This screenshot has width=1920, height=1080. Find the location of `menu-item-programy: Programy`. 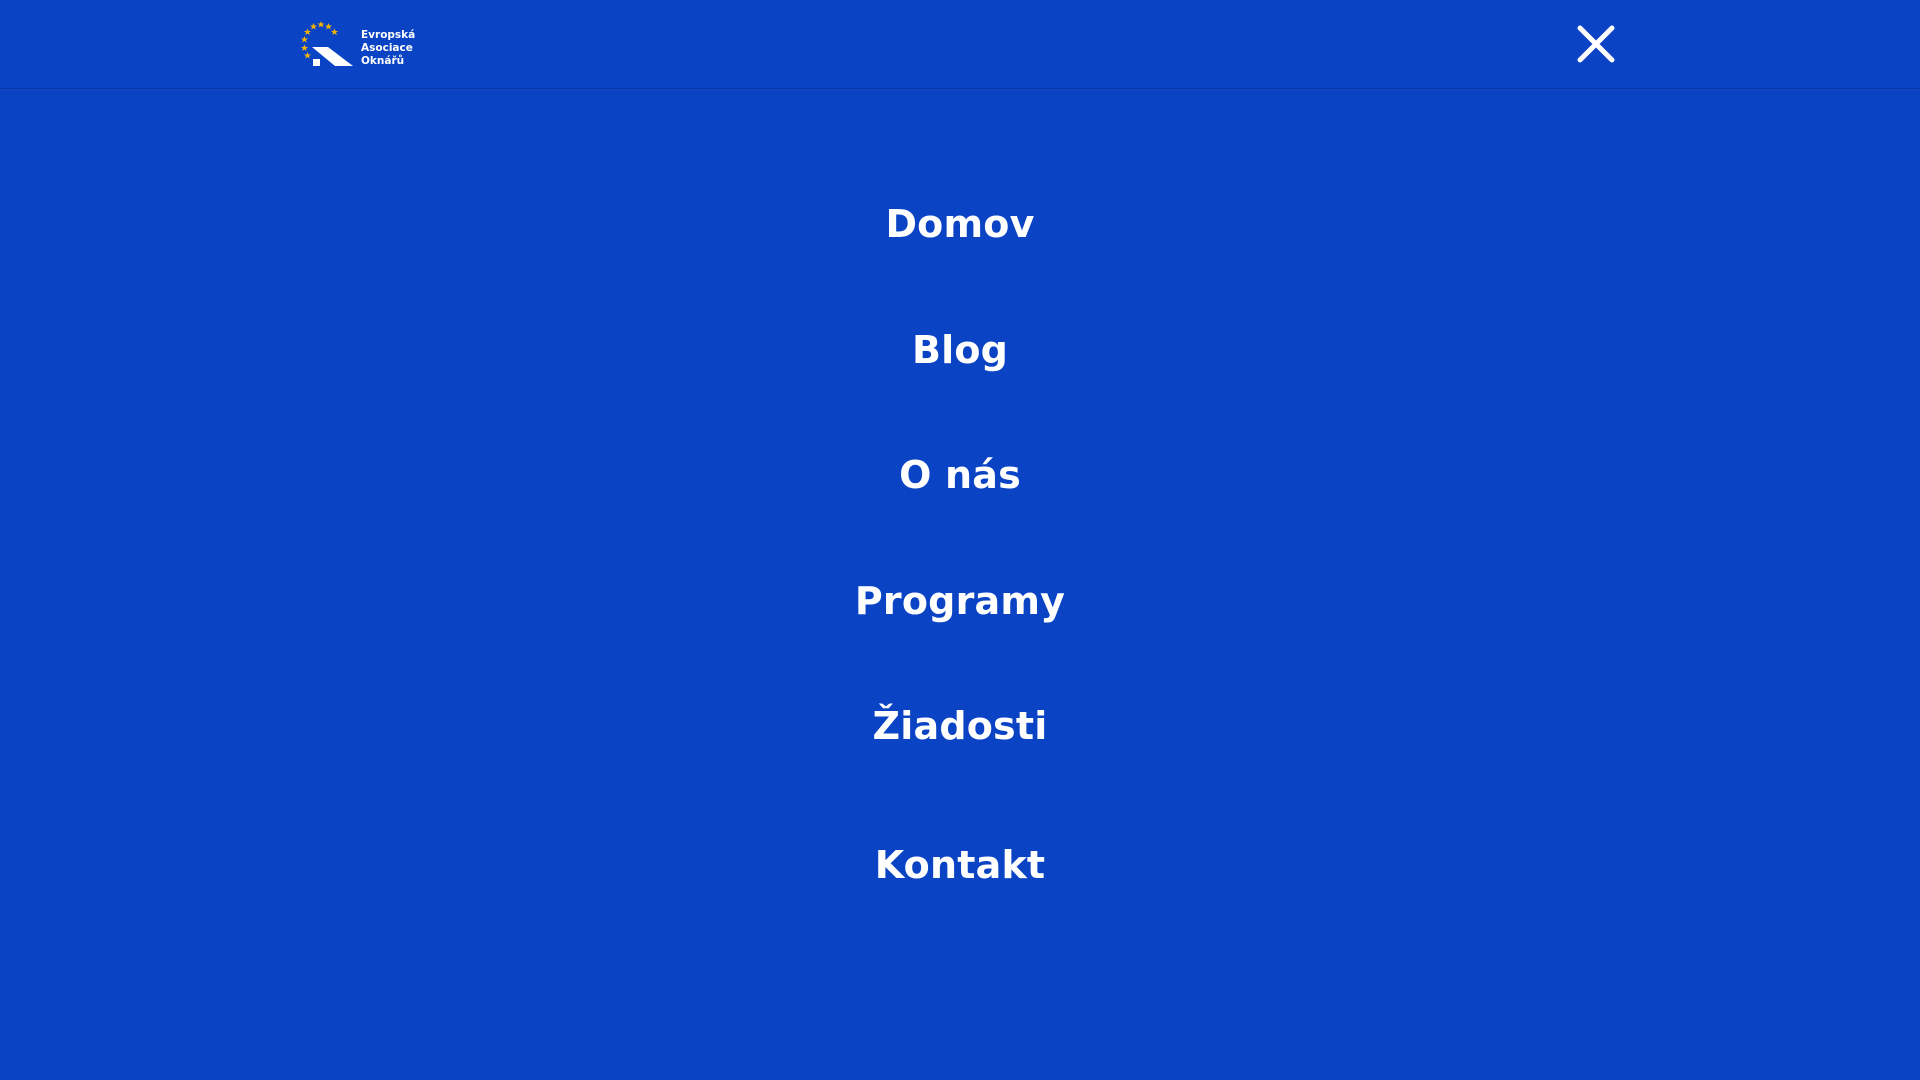

menu-item-programy: Programy is located at coordinates (960, 601).